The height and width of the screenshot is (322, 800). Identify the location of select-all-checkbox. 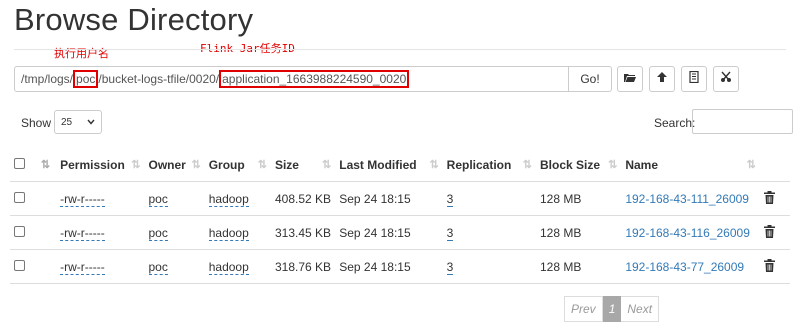
(19, 163).